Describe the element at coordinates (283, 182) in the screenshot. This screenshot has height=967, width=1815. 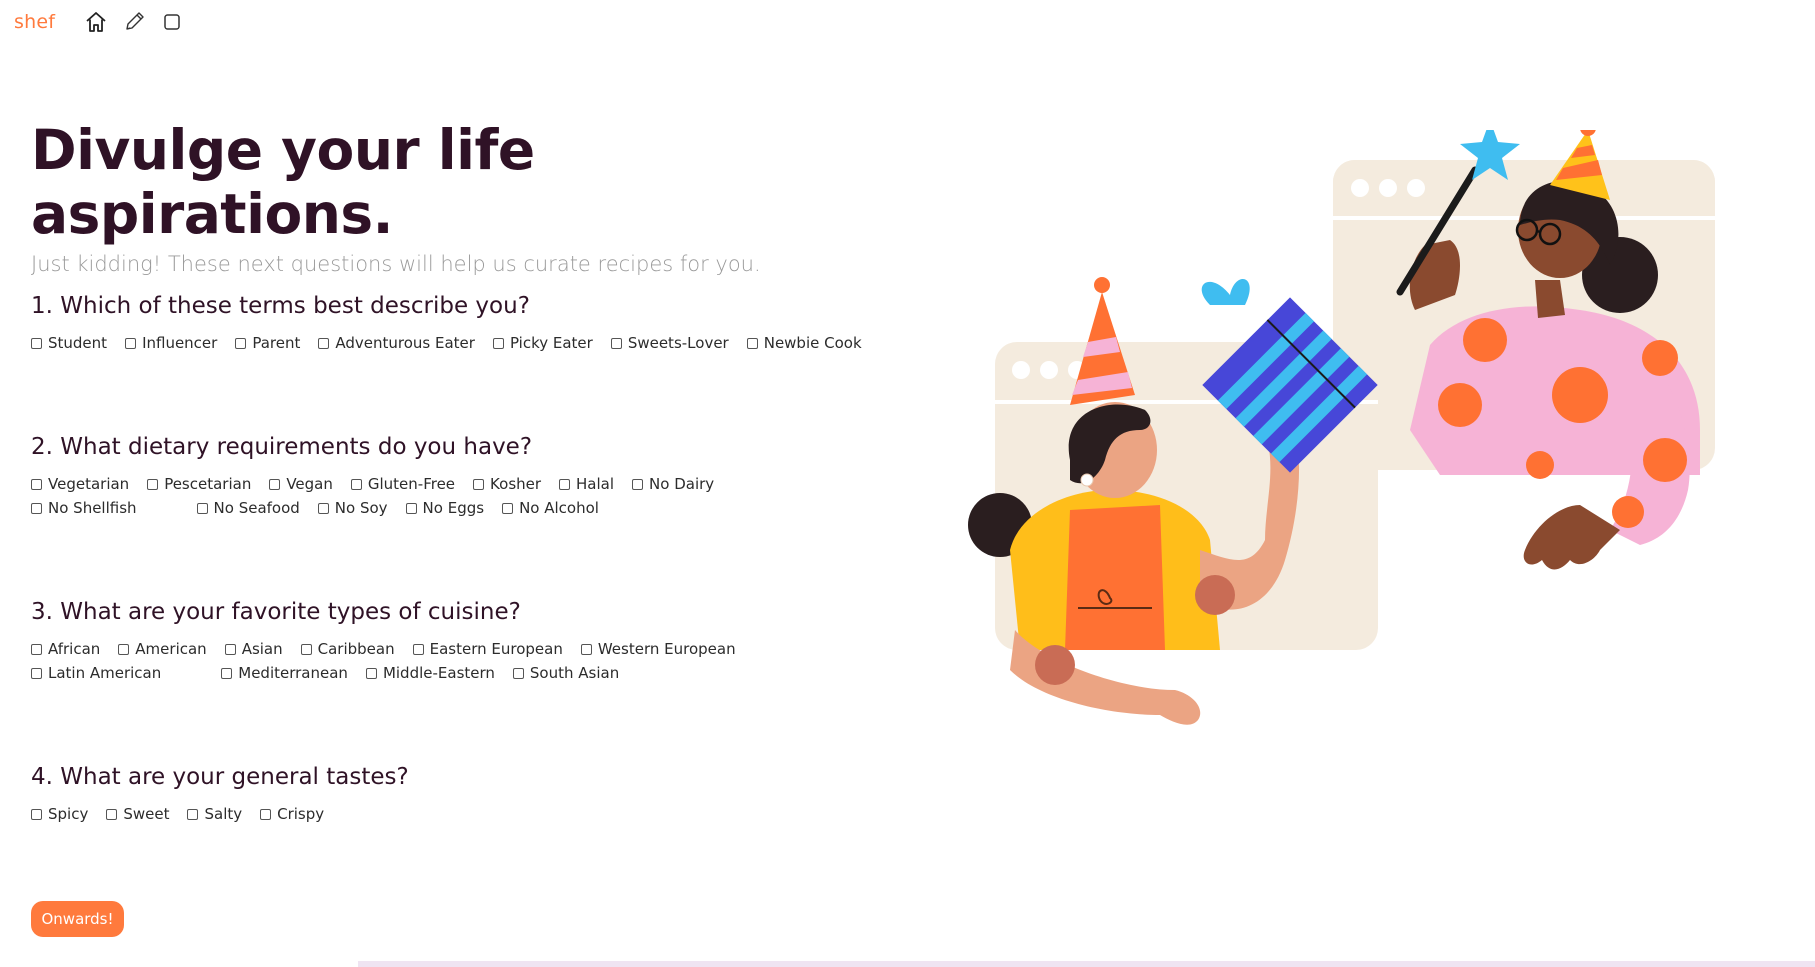
I see `page-title: Divulge your life aspirations.` at that location.